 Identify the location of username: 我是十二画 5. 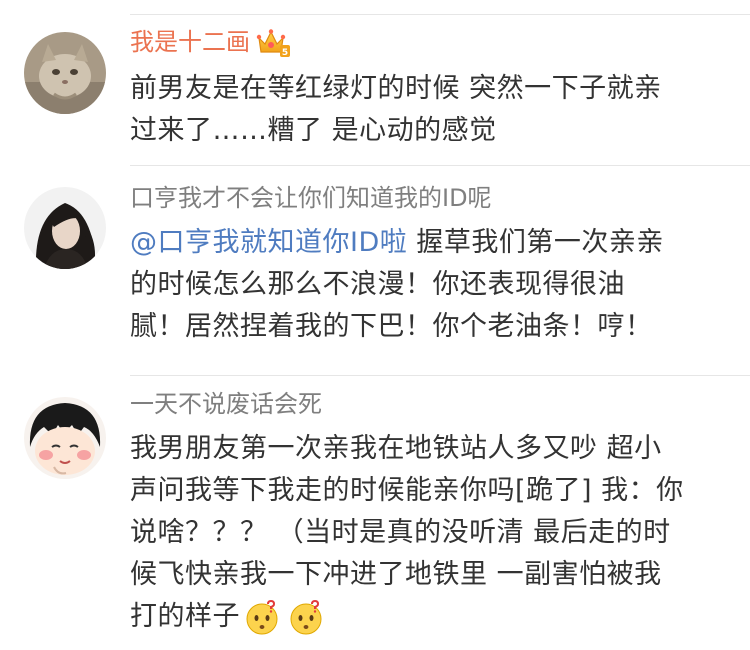
(210, 42).